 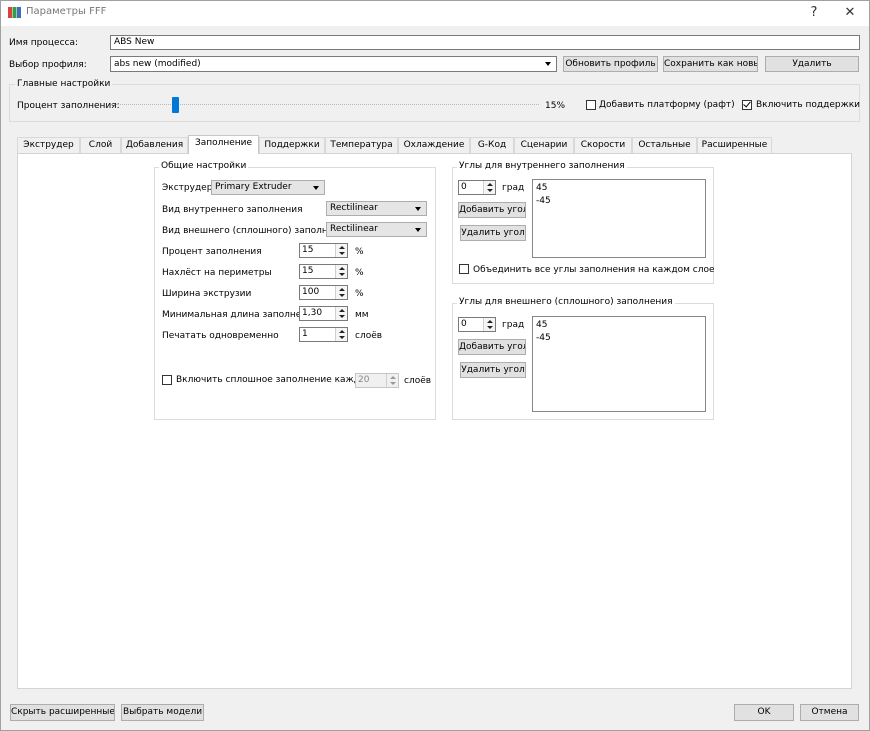 What do you see at coordinates (232, 210) in the screenshot?
I see `interior-infill-label: Вид внутреннего заполнения` at bounding box center [232, 210].